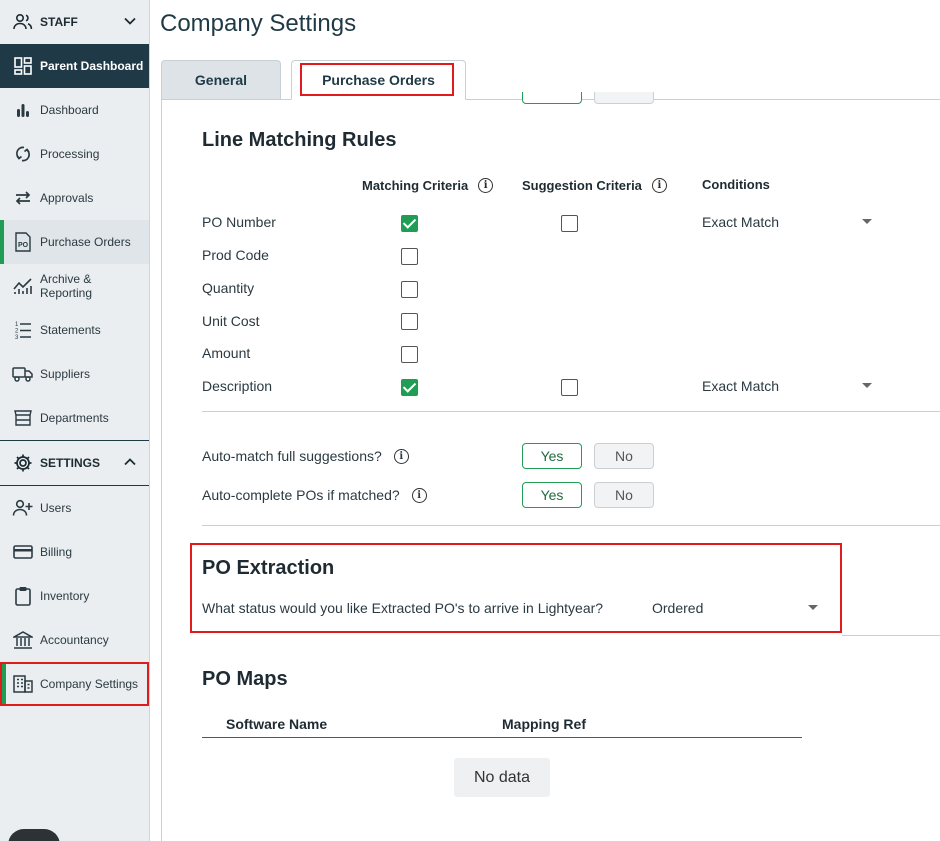 This screenshot has width=940, height=841. What do you see at coordinates (23, 463) in the screenshot?
I see `gear-icon` at bounding box center [23, 463].